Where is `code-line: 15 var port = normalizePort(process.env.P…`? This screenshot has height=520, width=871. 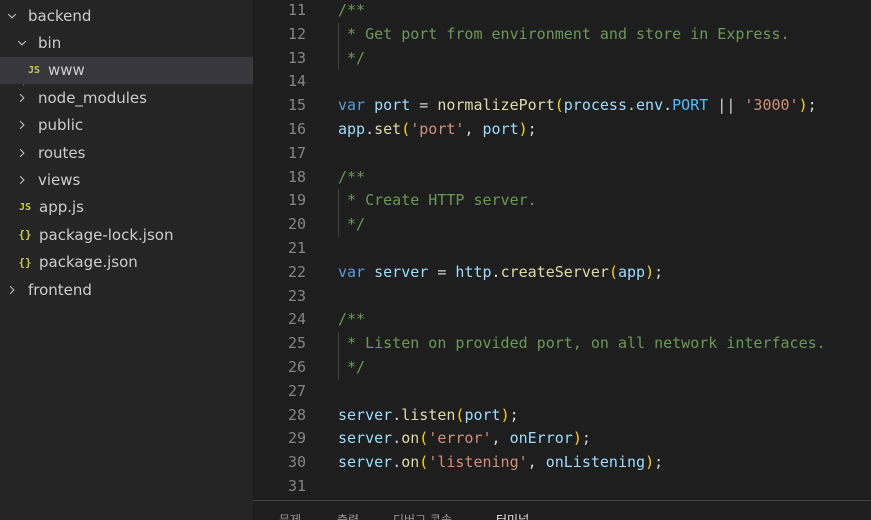 code-line: 15 var port = normalizePort(process.env.P… is located at coordinates (562, 106).